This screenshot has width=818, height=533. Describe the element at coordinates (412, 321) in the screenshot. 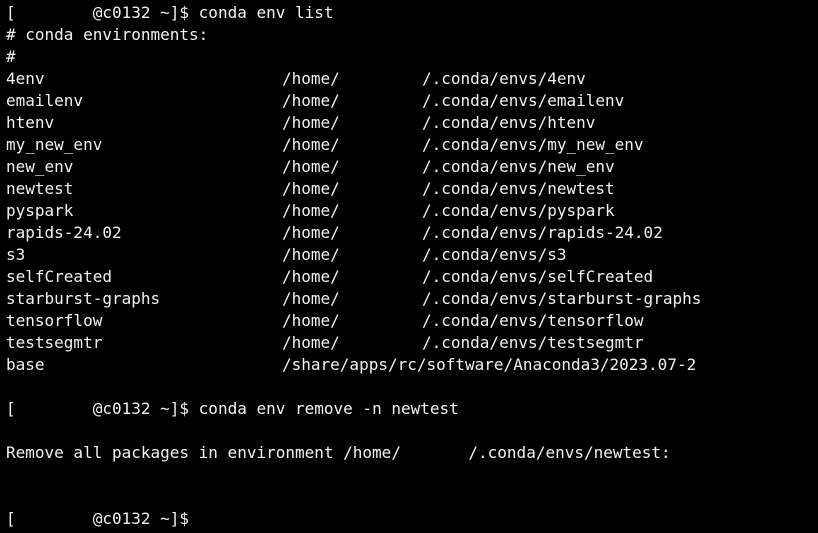

I see `env-row: tensorflow/home/ /.conda/envs/tensorflow` at that location.